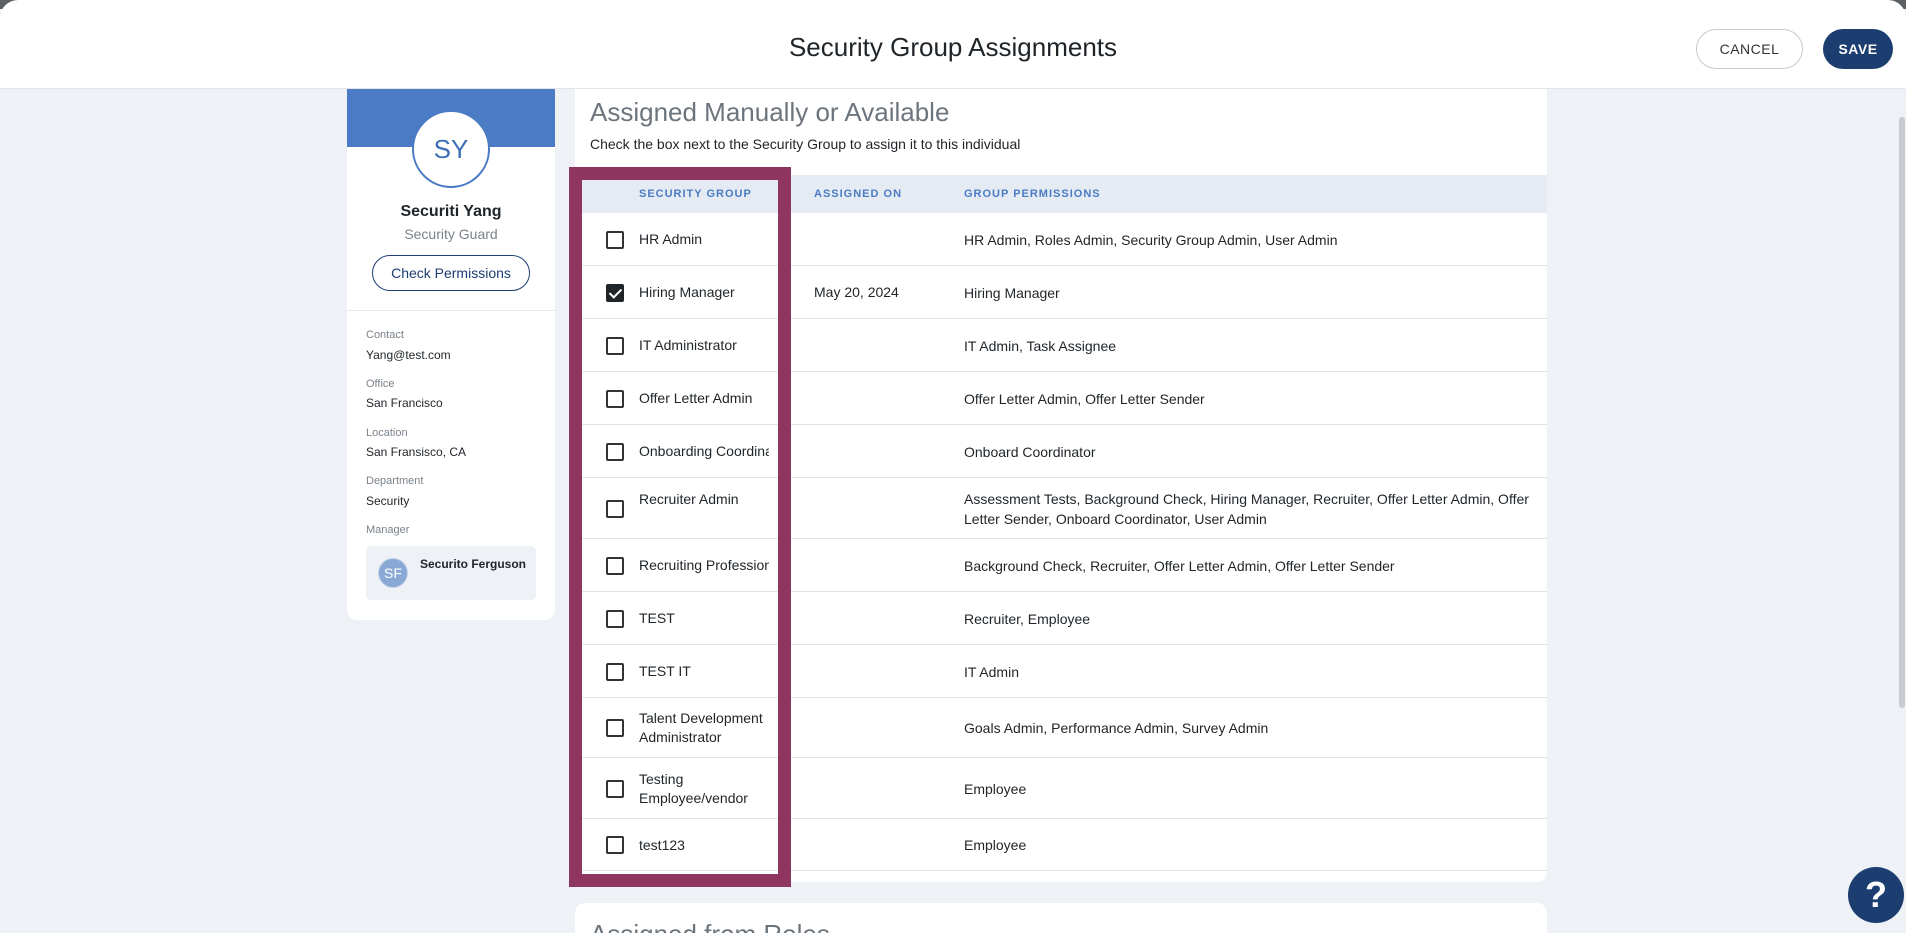 The image size is (1906, 933). I want to click on manager-card: SF Securito Ferguson, so click(451, 573).